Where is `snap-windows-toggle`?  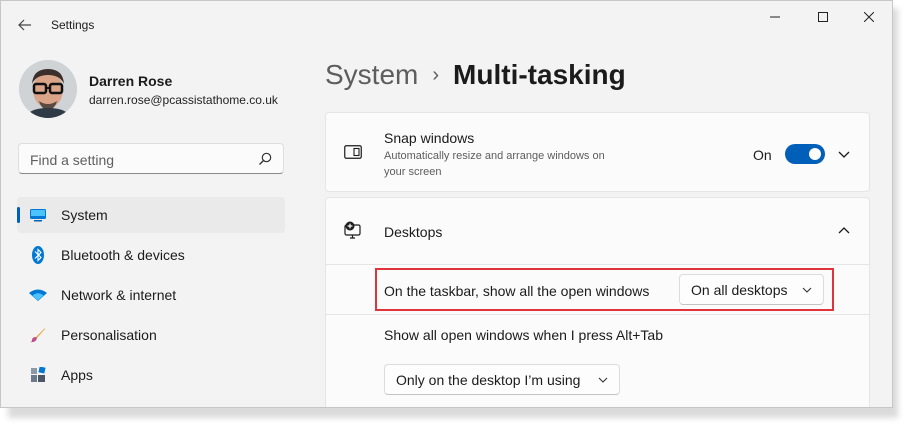
snap-windows-toggle is located at coordinates (805, 154).